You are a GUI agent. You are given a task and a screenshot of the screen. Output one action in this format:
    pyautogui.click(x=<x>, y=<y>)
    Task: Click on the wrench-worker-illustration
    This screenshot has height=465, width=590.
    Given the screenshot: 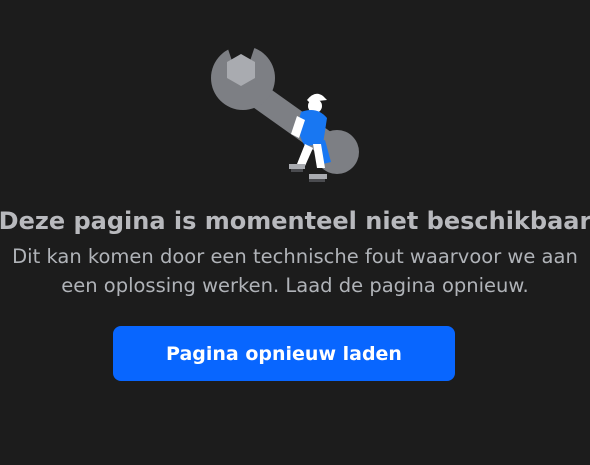 What is the action you would take?
    pyautogui.click(x=285, y=111)
    